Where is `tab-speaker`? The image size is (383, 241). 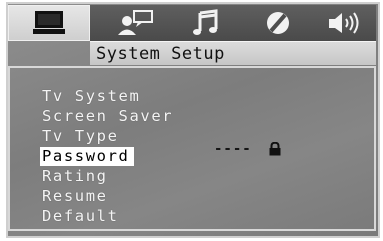 tab-speaker is located at coordinates (344, 23).